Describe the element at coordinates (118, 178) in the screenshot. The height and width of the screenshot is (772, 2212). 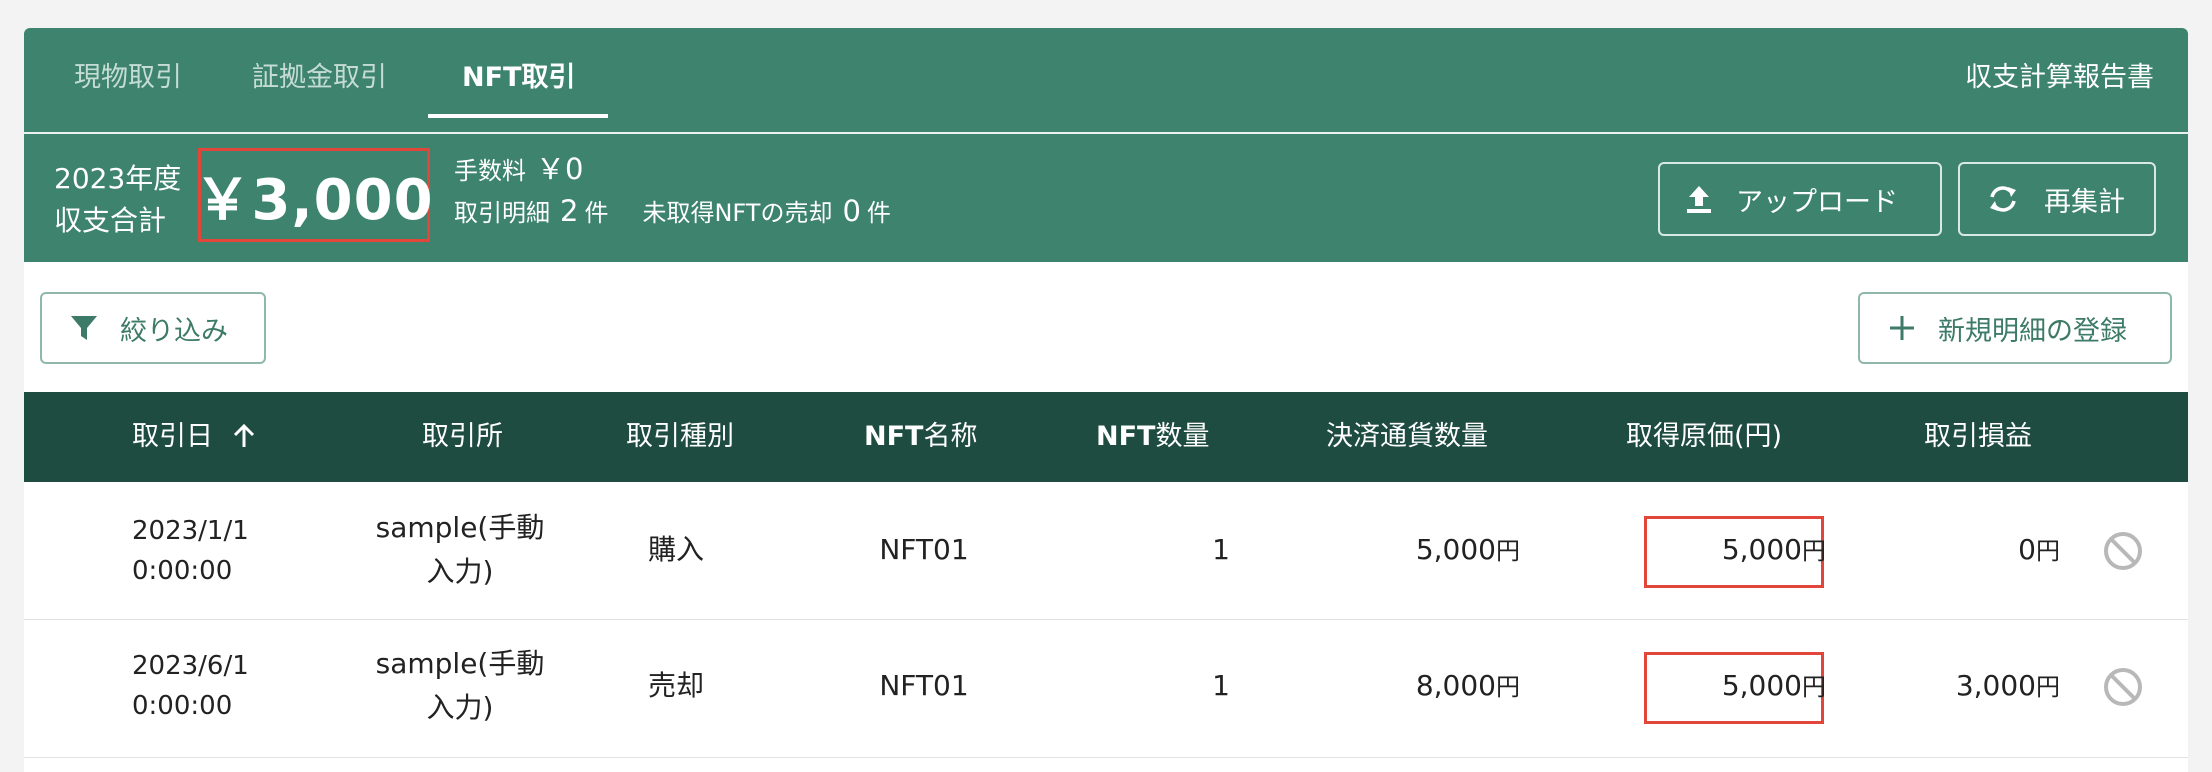
I see `fiscal-year: 2023年度` at that location.